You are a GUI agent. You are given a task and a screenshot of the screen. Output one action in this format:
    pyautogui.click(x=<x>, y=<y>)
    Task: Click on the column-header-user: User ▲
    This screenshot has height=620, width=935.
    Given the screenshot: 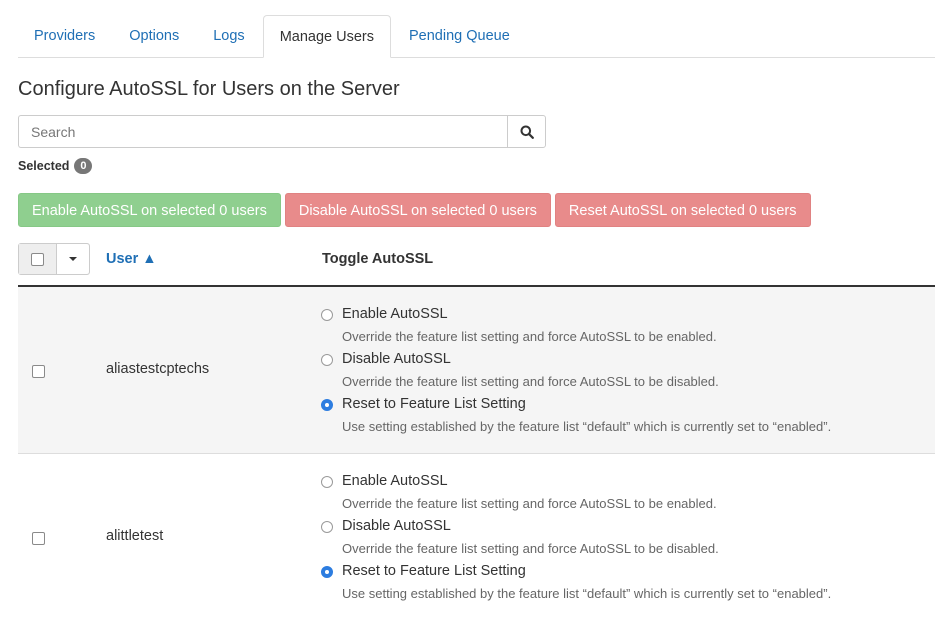 What is the action you would take?
    pyautogui.click(x=131, y=259)
    